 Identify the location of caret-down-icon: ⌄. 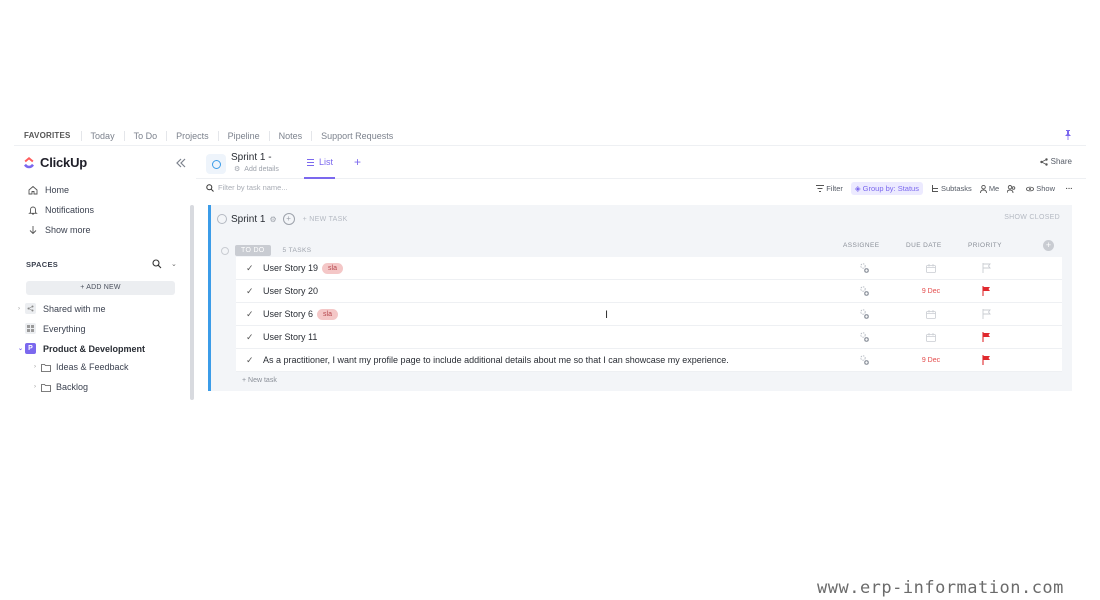
(21, 348).